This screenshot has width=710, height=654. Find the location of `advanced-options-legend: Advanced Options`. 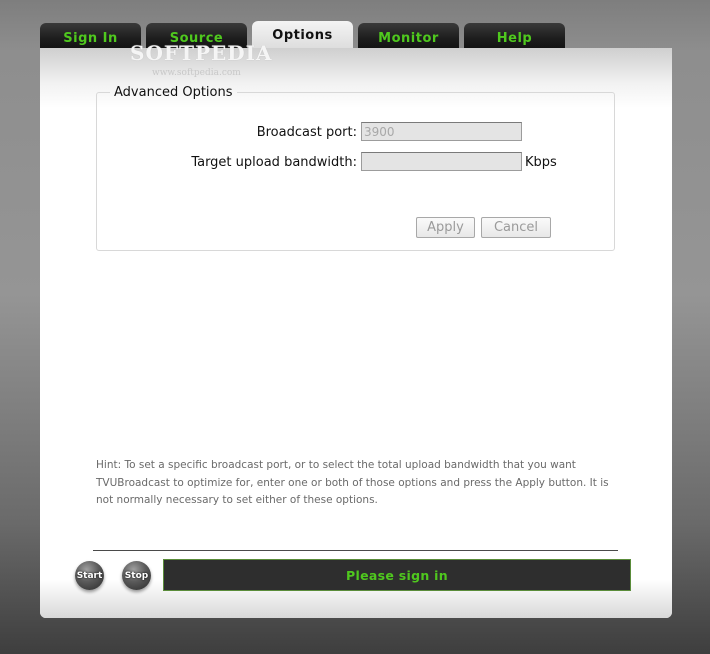

advanced-options-legend: Advanced Options is located at coordinates (173, 92).